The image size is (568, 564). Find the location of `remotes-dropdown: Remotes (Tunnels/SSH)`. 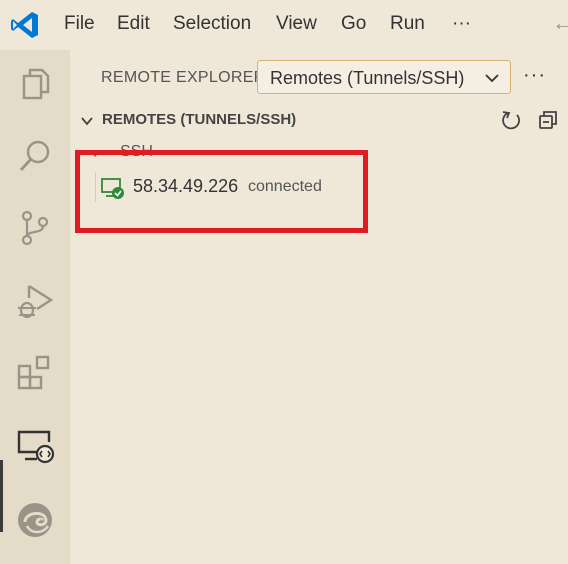

remotes-dropdown: Remotes (Tunnels/SSH) is located at coordinates (384, 77).